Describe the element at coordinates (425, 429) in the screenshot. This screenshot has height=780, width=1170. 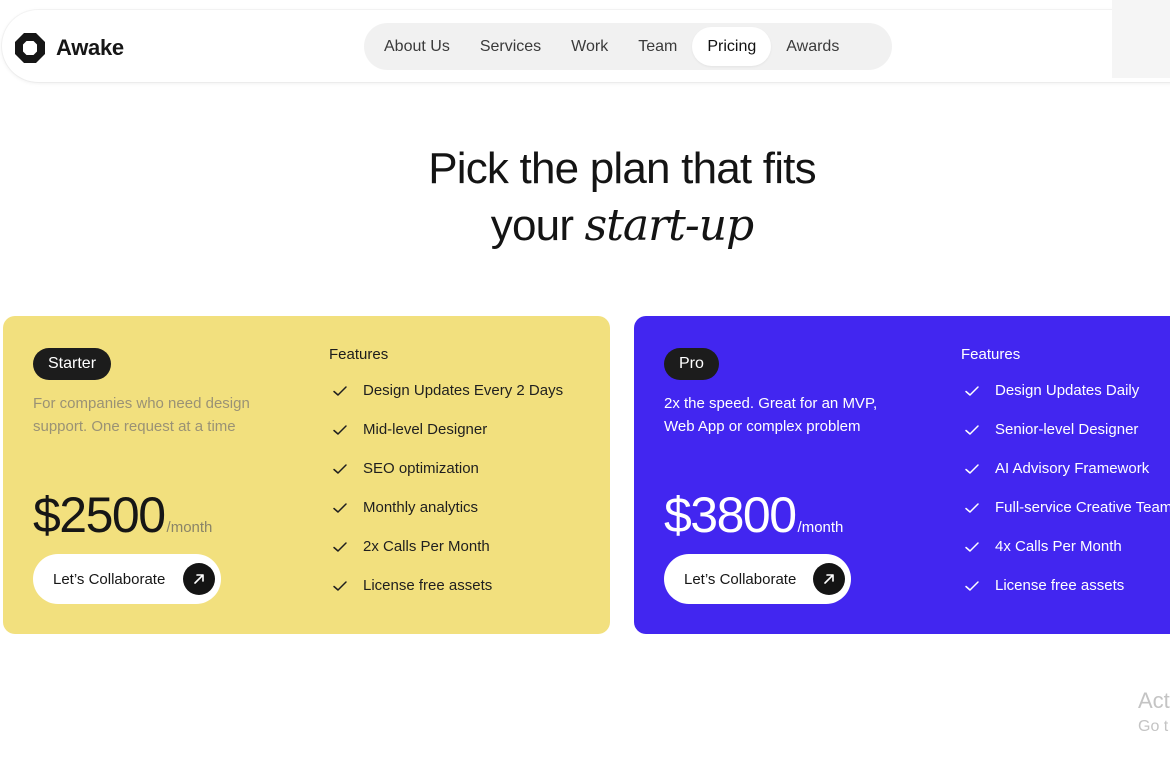
I see `feature-label: Mid-level Designer` at that location.